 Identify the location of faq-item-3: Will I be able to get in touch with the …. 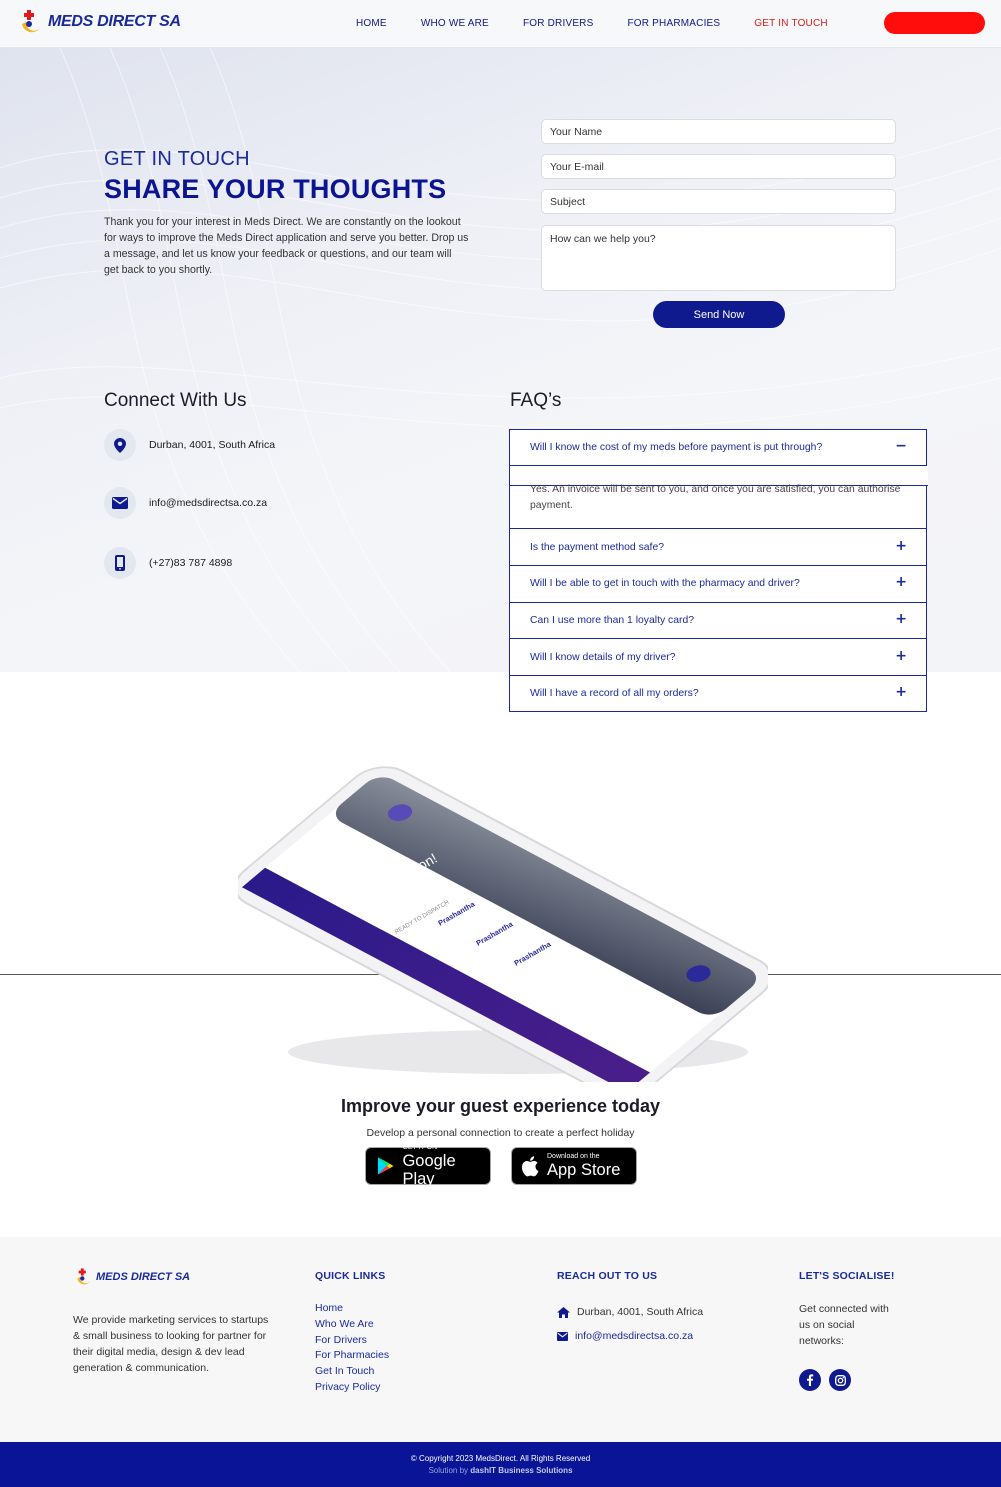
(718, 584).